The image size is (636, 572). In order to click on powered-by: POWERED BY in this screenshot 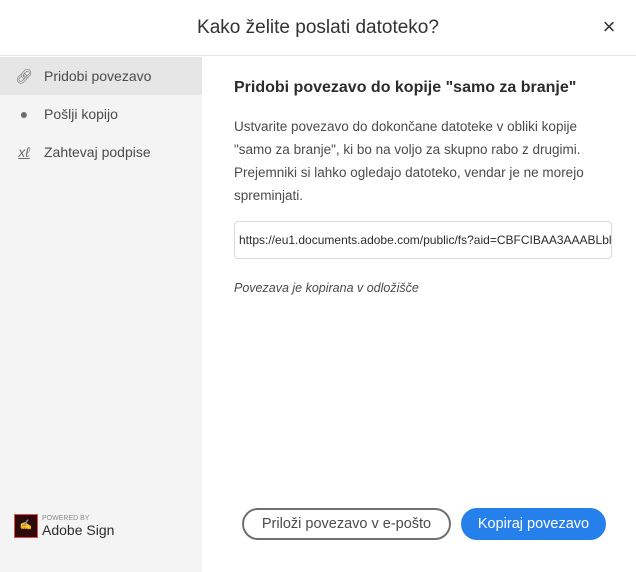, I will do `click(66, 518)`.